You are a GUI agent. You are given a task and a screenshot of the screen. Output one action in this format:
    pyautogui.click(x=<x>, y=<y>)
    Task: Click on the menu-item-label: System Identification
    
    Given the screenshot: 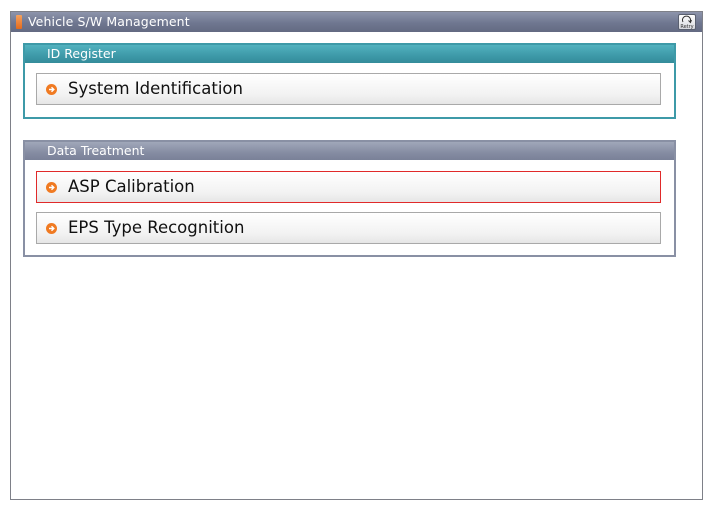 What is the action you would take?
    pyautogui.click(x=155, y=88)
    